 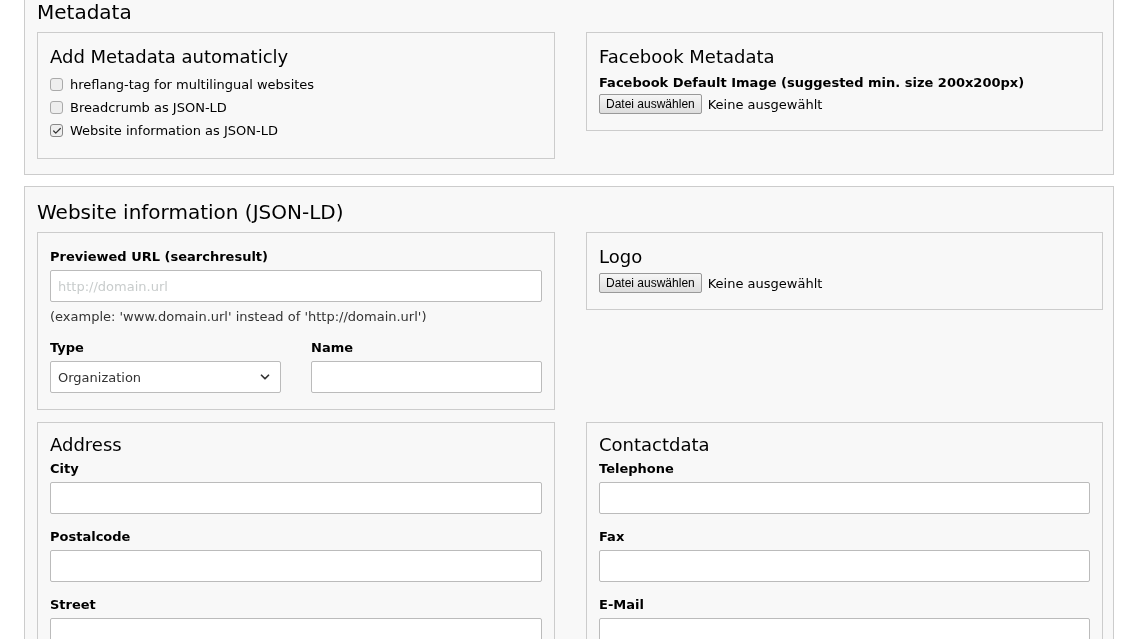 What do you see at coordinates (159, 256) in the screenshot?
I see `field-label: Previewed URL (searchresult)` at bounding box center [159, 256].